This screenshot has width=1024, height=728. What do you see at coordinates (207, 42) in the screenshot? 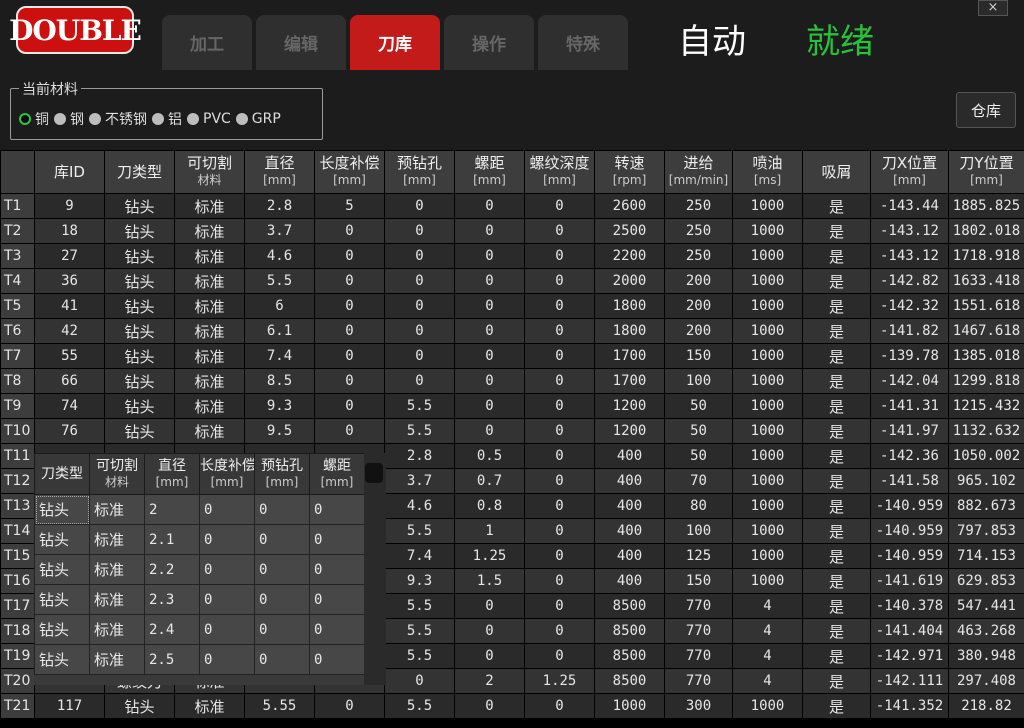
I see `tab-processing: 加工` at bounding box center [207, 42].